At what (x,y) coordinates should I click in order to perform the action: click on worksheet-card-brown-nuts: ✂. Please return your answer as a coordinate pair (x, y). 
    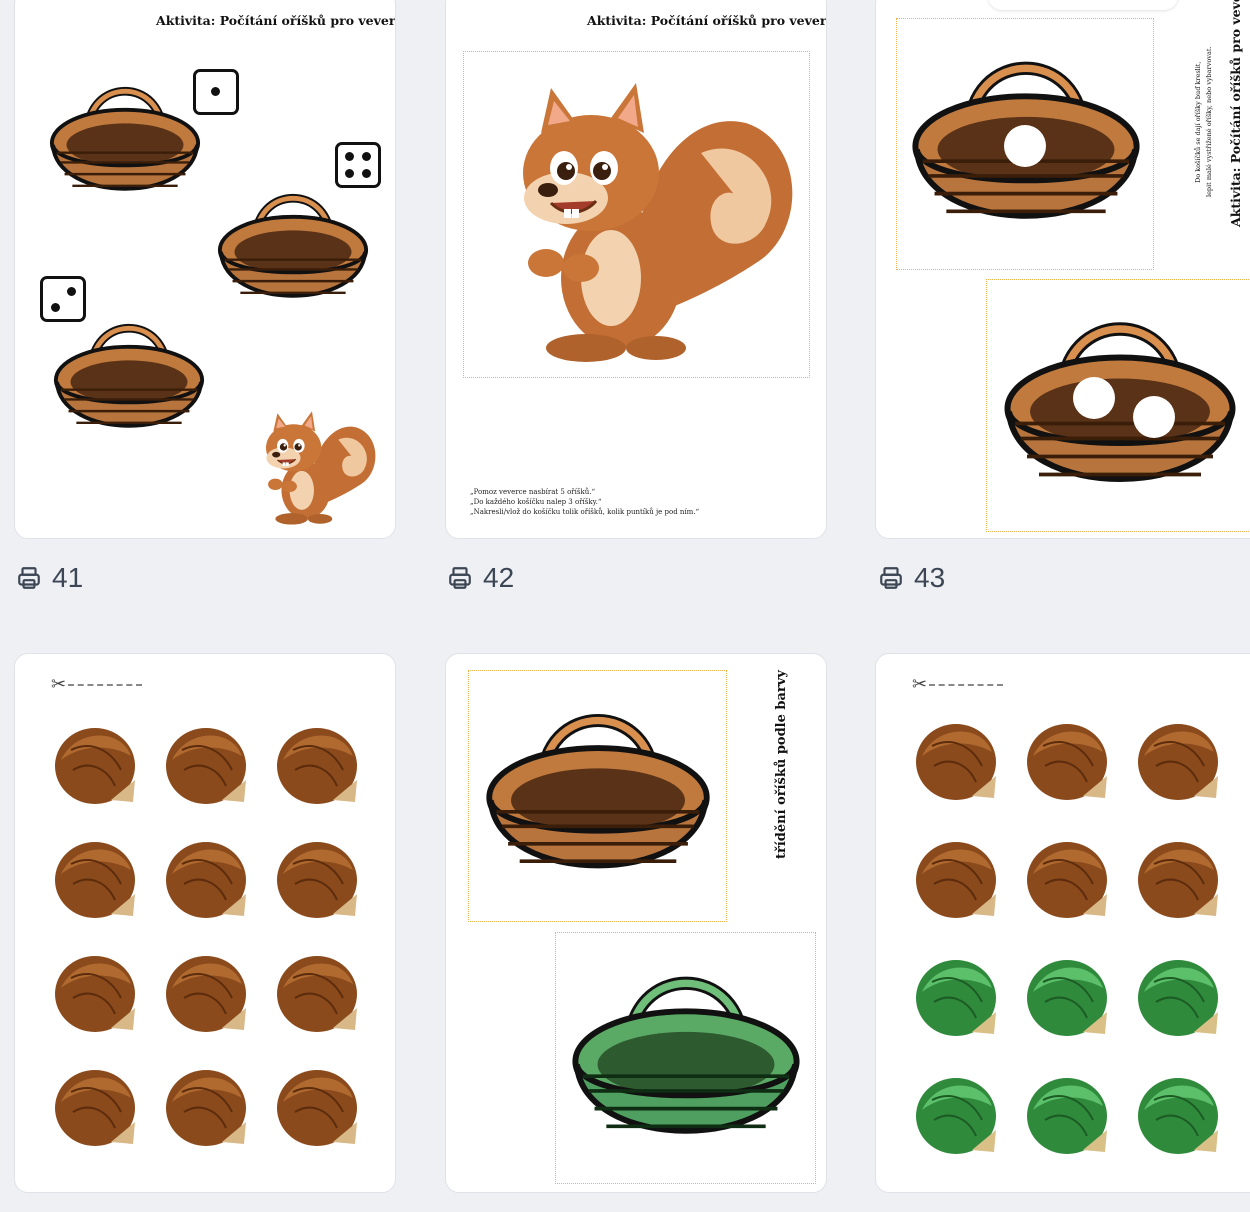
    Looking at the image, I should click on (205, 923).